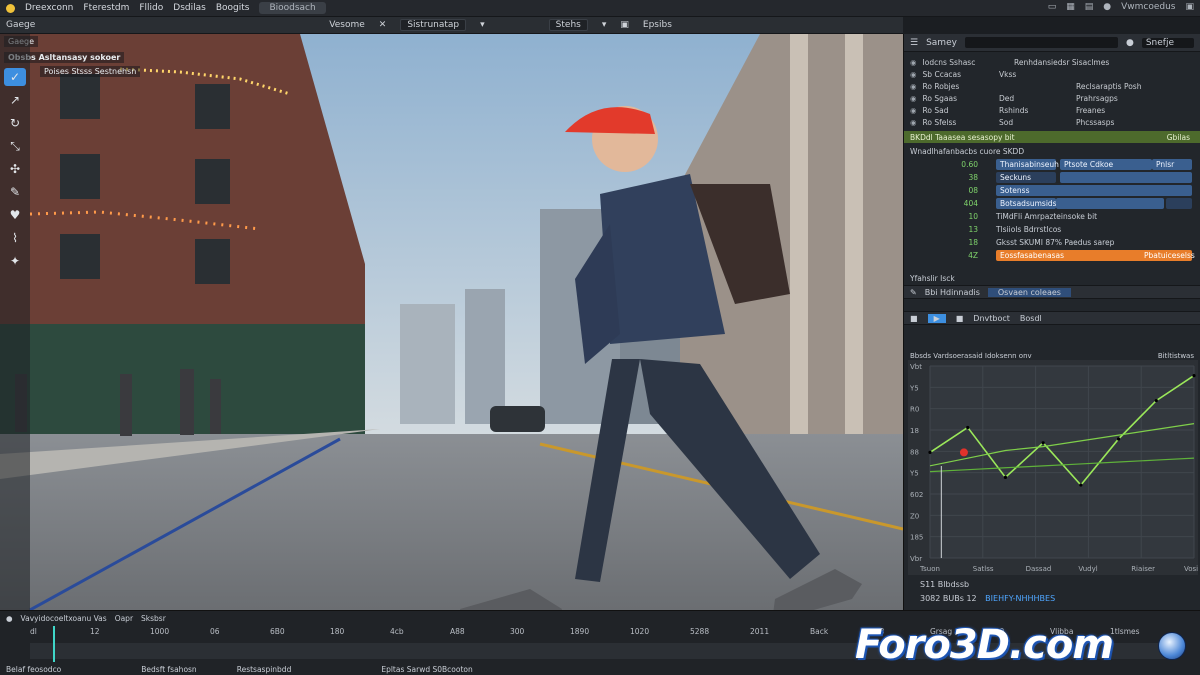  Describe the element at coordinates (1167, 42) in the screenshot. I see `filter-field: Snefje` at that location.